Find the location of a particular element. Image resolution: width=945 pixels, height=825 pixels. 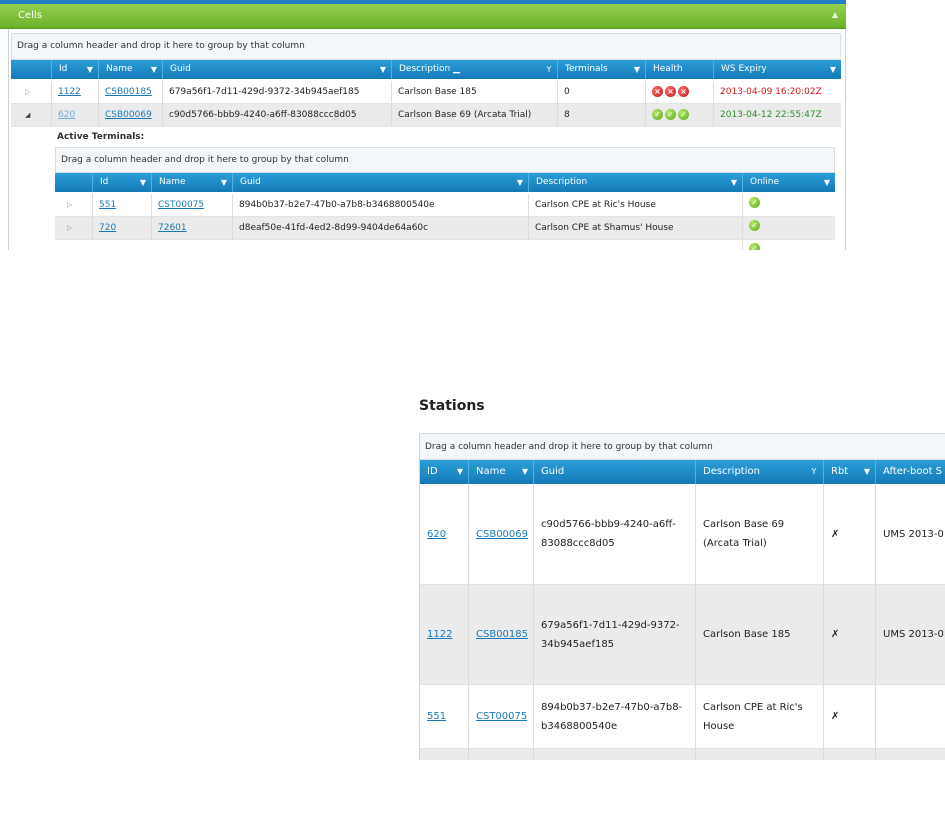

cell-guid: d8eaf50e-41fd-4ed2-8d99-9404de64a60c is located at coordinates (380, 228).